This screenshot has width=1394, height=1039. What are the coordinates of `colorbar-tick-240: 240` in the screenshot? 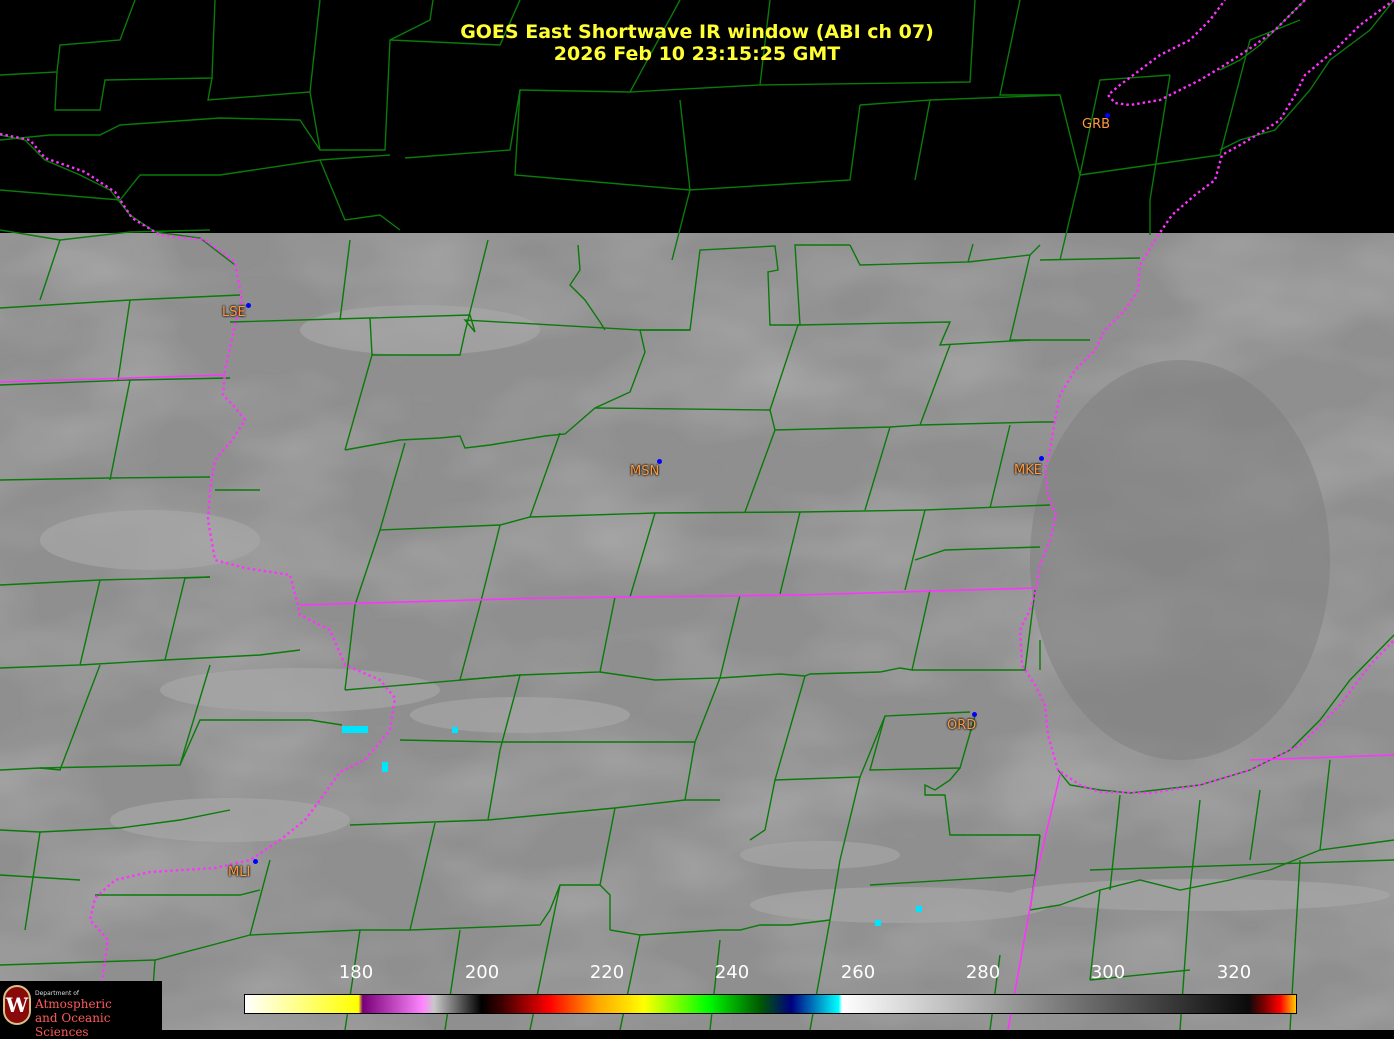 It's located at (732, 972).